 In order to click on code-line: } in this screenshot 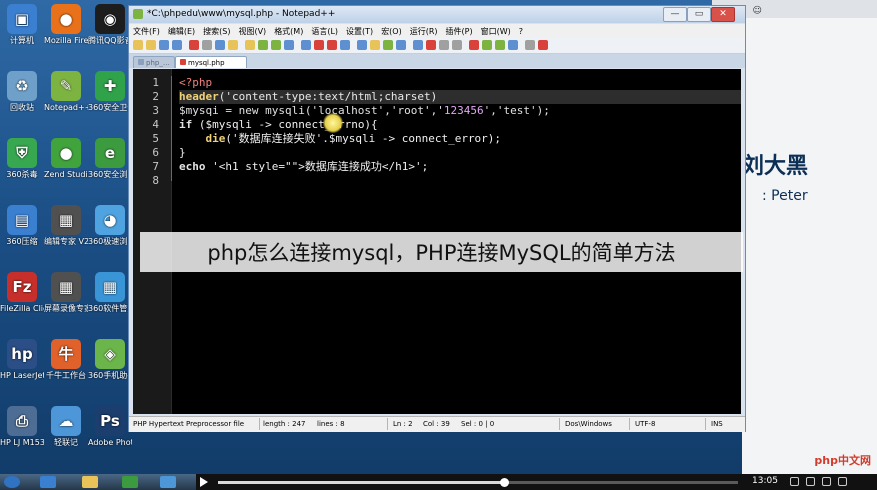, I will do `click(460, 153)`.